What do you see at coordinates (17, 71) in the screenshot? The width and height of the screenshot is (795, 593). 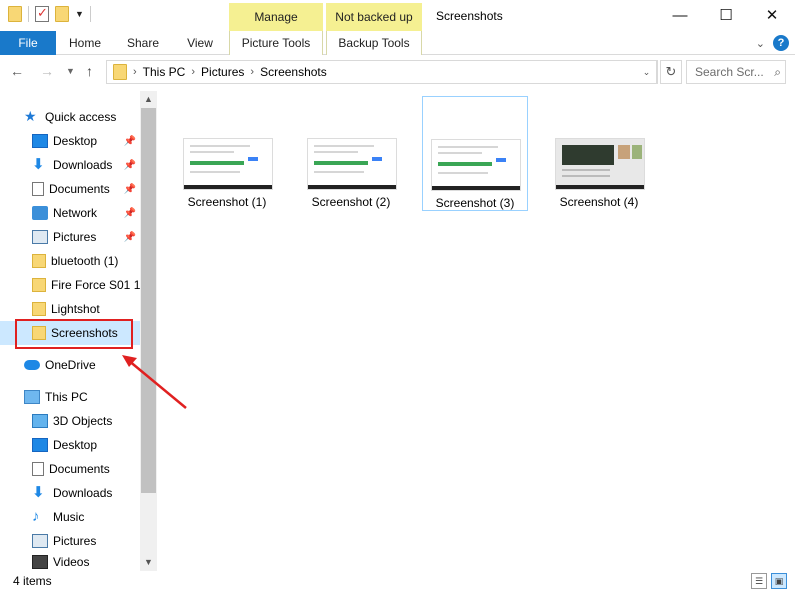 I see `back-arrow-icon: ←` at bounding box center [17, 71].